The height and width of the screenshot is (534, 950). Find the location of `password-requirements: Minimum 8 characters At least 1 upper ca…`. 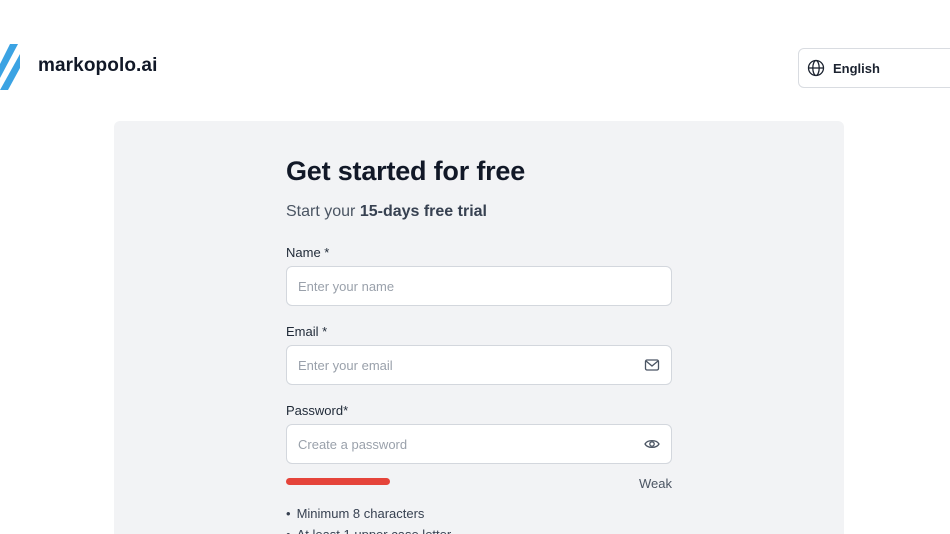

password-requirements: Minimum 8 characters At least 1 upper ca… is located at coordinates (369, 518).